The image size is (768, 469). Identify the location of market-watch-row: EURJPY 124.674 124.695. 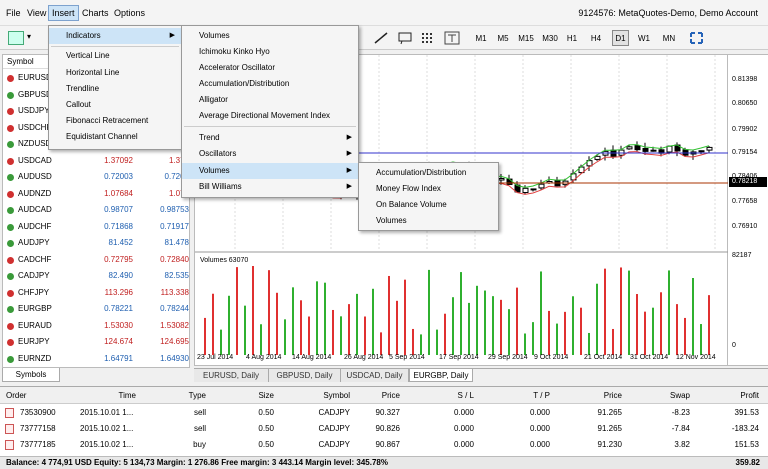
(96, 342).